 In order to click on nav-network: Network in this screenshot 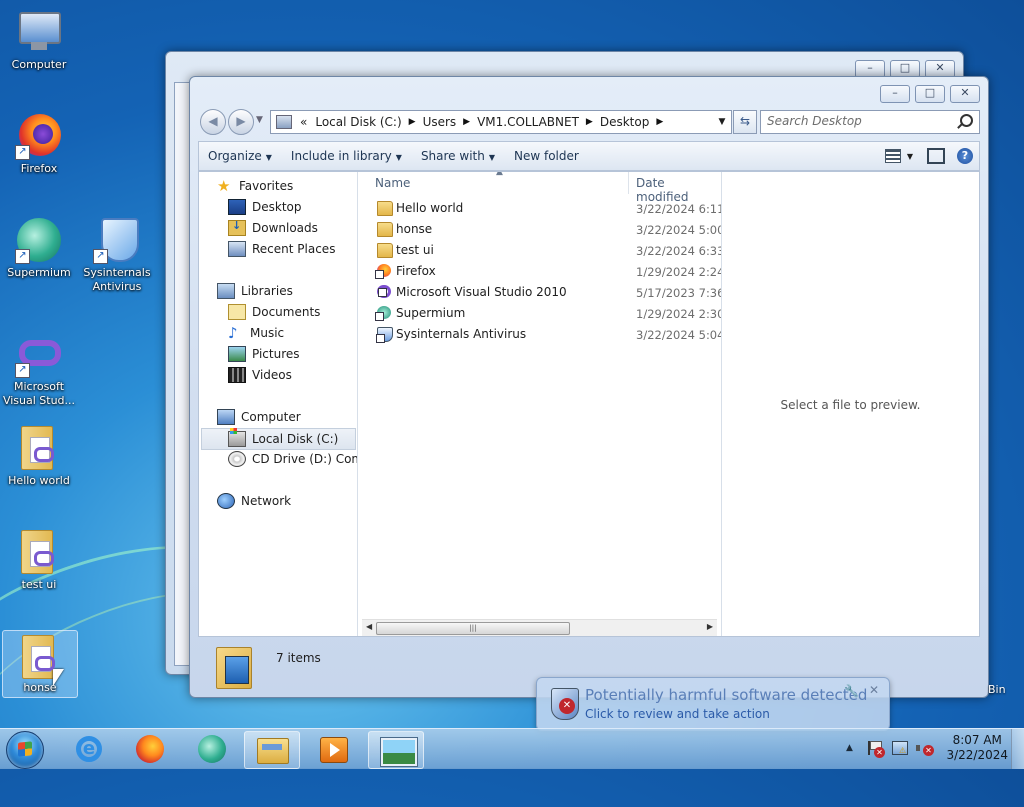, I will do `click(254, 501)`.